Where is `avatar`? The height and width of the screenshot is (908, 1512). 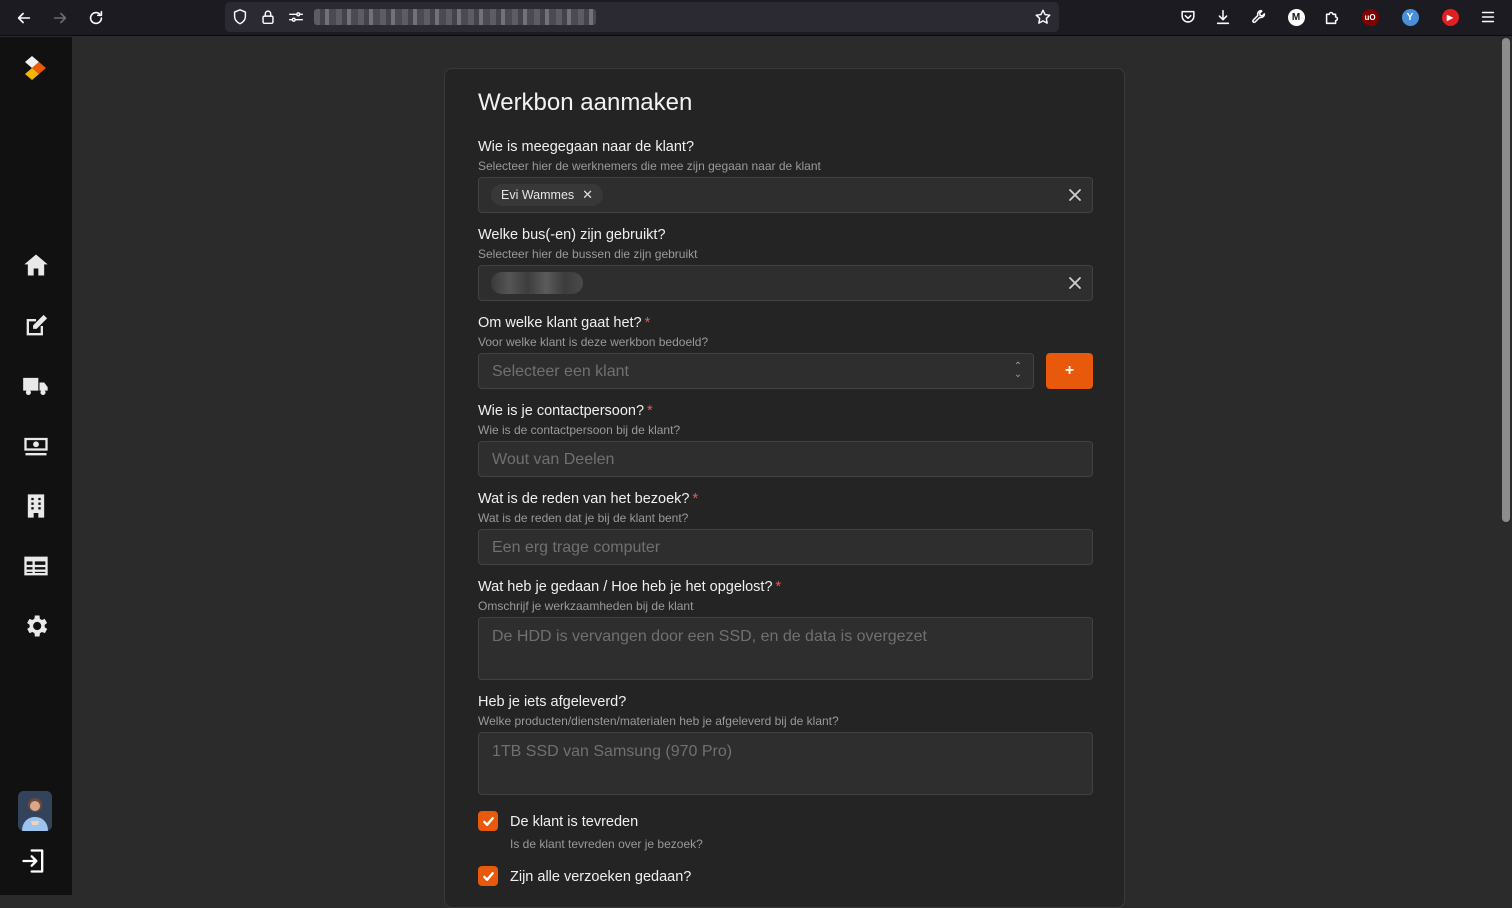
avatar is located at coordinates (35, 811).